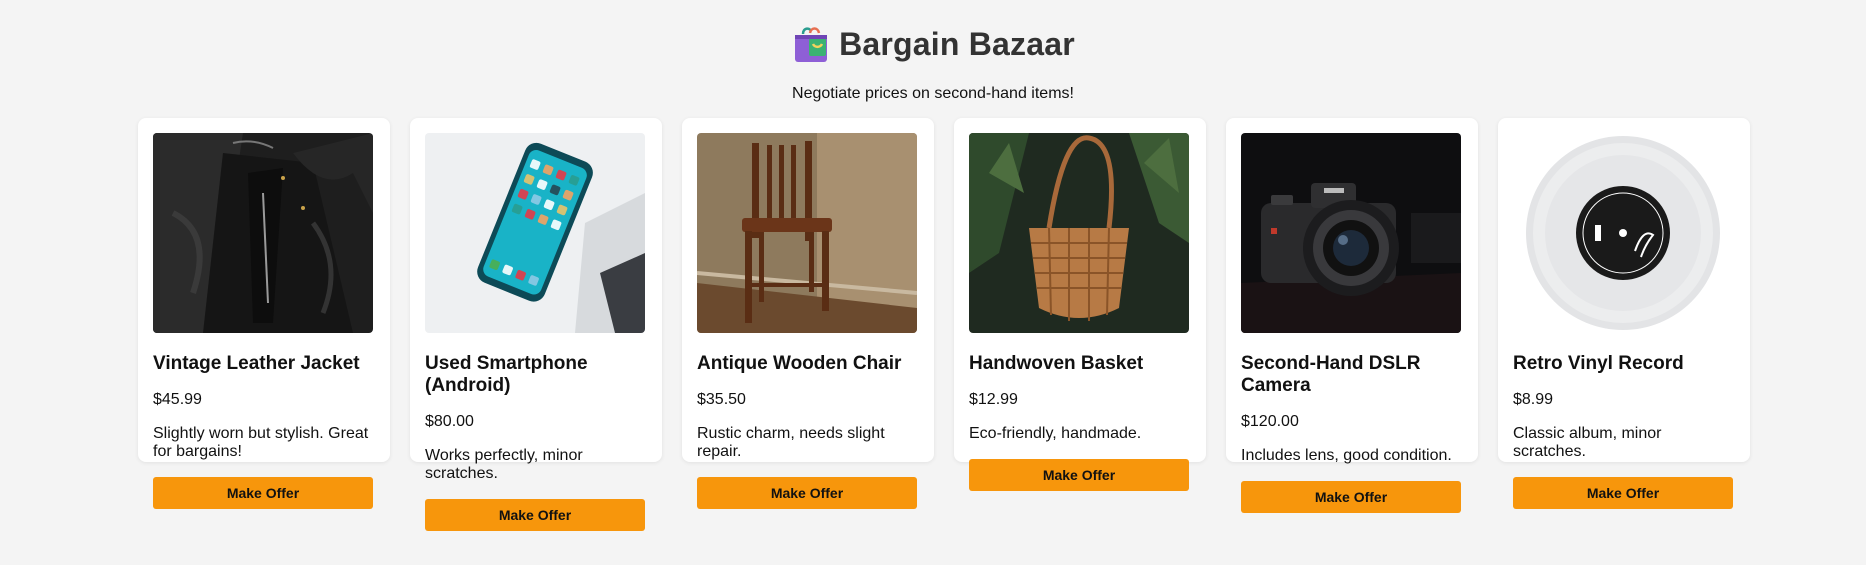 Image resolution: width=1866 pixels, height=565 pixels. What do you see at coordinates (256, 363) in the screenshot?
I see `product-name: Vintage Leather Jacket` at bounding box center [256, 363].